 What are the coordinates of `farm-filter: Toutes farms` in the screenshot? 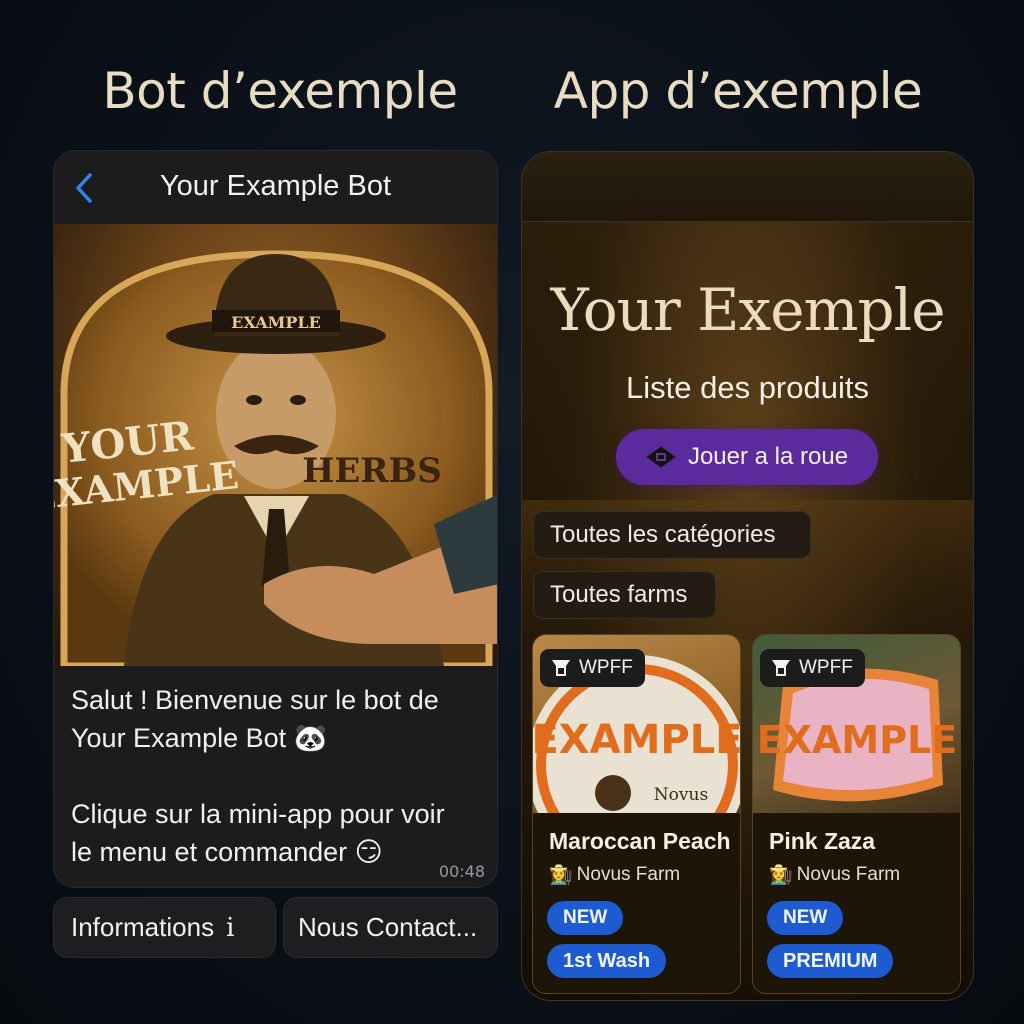 It's located at (624, 595).